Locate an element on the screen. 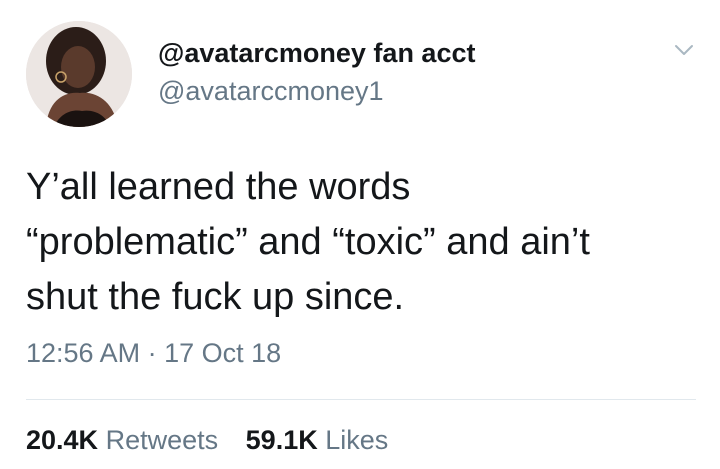  retweets-stat: 20.4K Retweets is located at coordinates (122, 440).